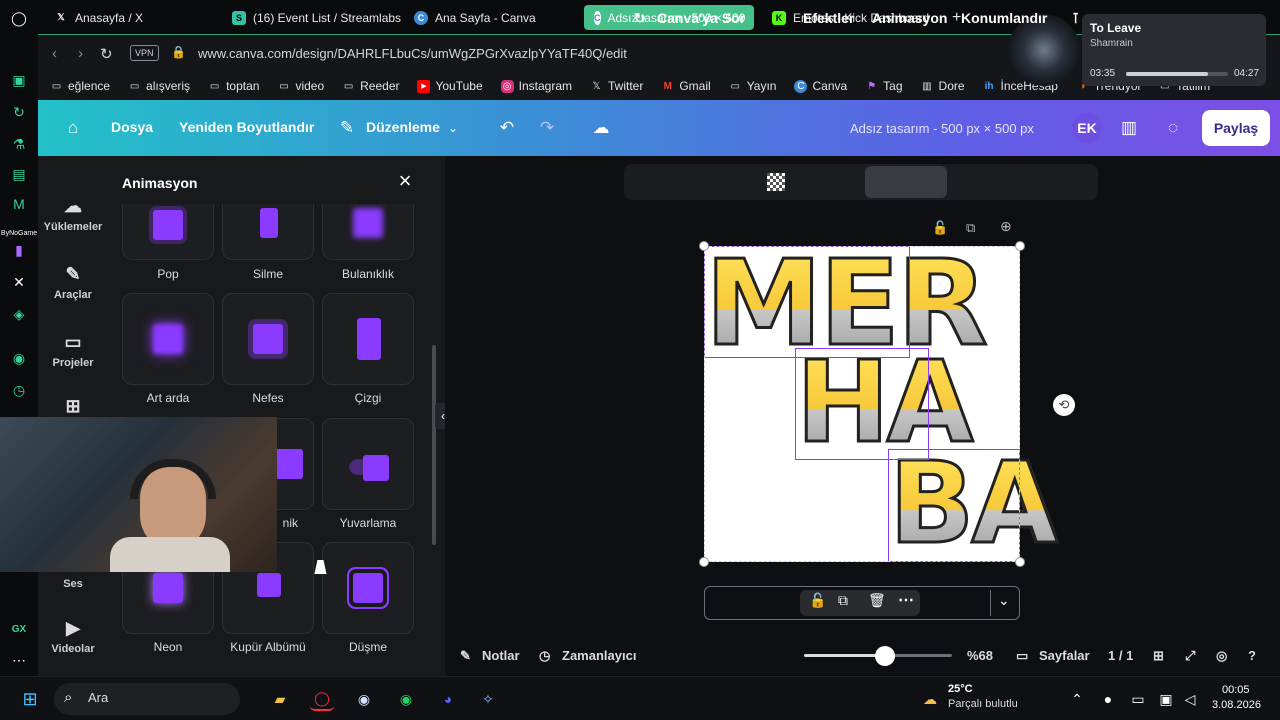 This screenshot has height=720, width=1280. Describe the element at coordinates (843, 600) in the screenshot. I see `duplicate-icon: ⧉` at that location.